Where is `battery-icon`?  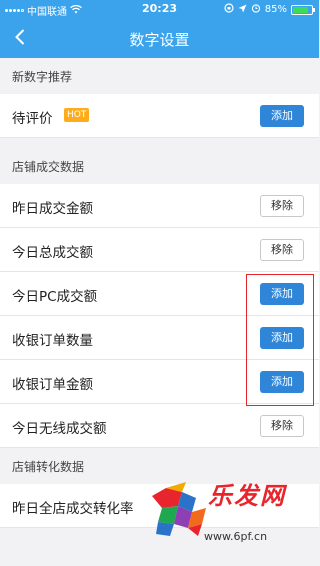 battery-icon is located at coordinates (303, 9).